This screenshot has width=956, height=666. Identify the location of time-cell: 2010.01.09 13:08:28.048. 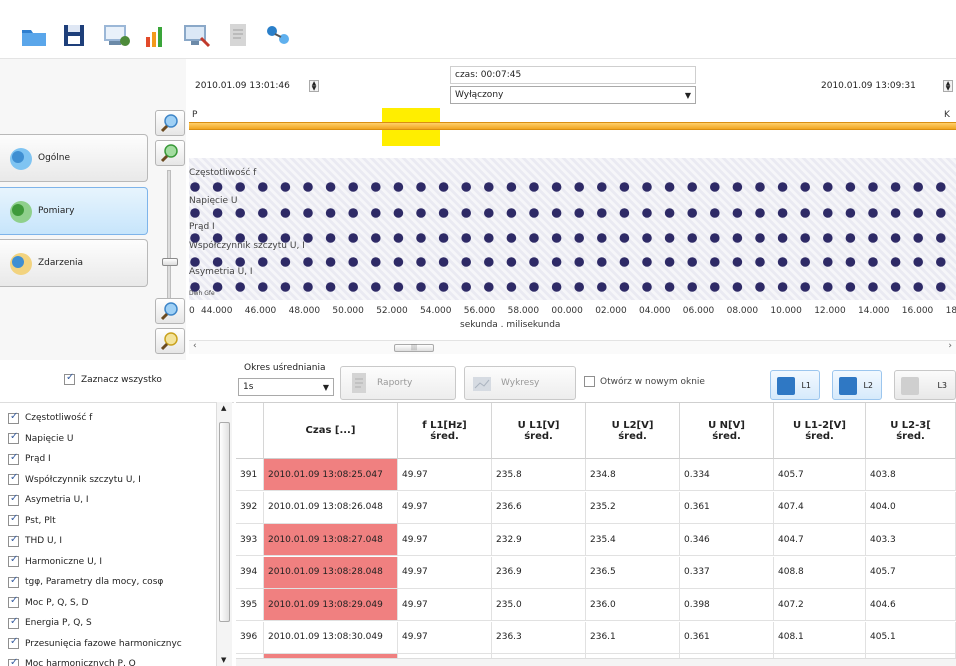
(331, 572).